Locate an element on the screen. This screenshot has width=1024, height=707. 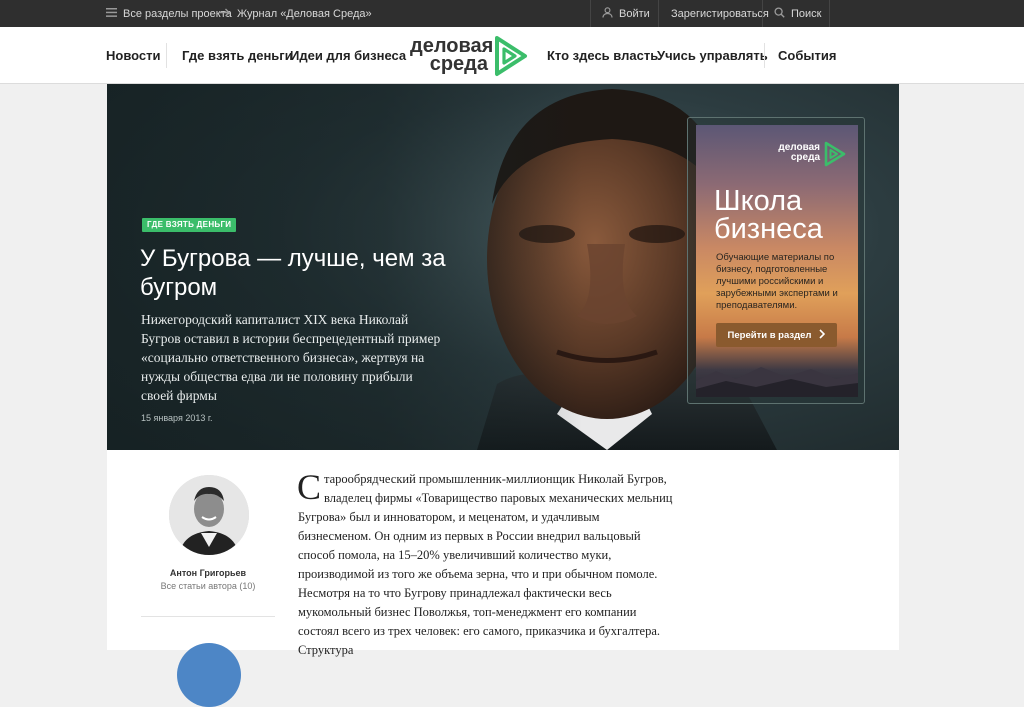
all-sections-link: Все разделы проекта is located at coordinates (169, 13).